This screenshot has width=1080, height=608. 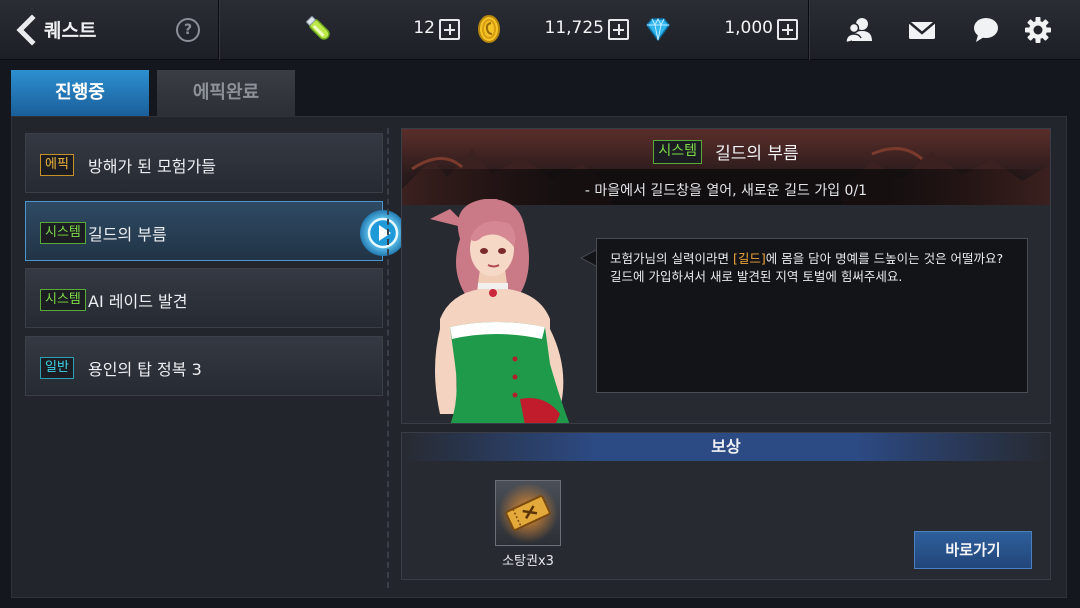 I want to click on quest-name: 용인의 탑 정복 3, so click(x=145, y=369).